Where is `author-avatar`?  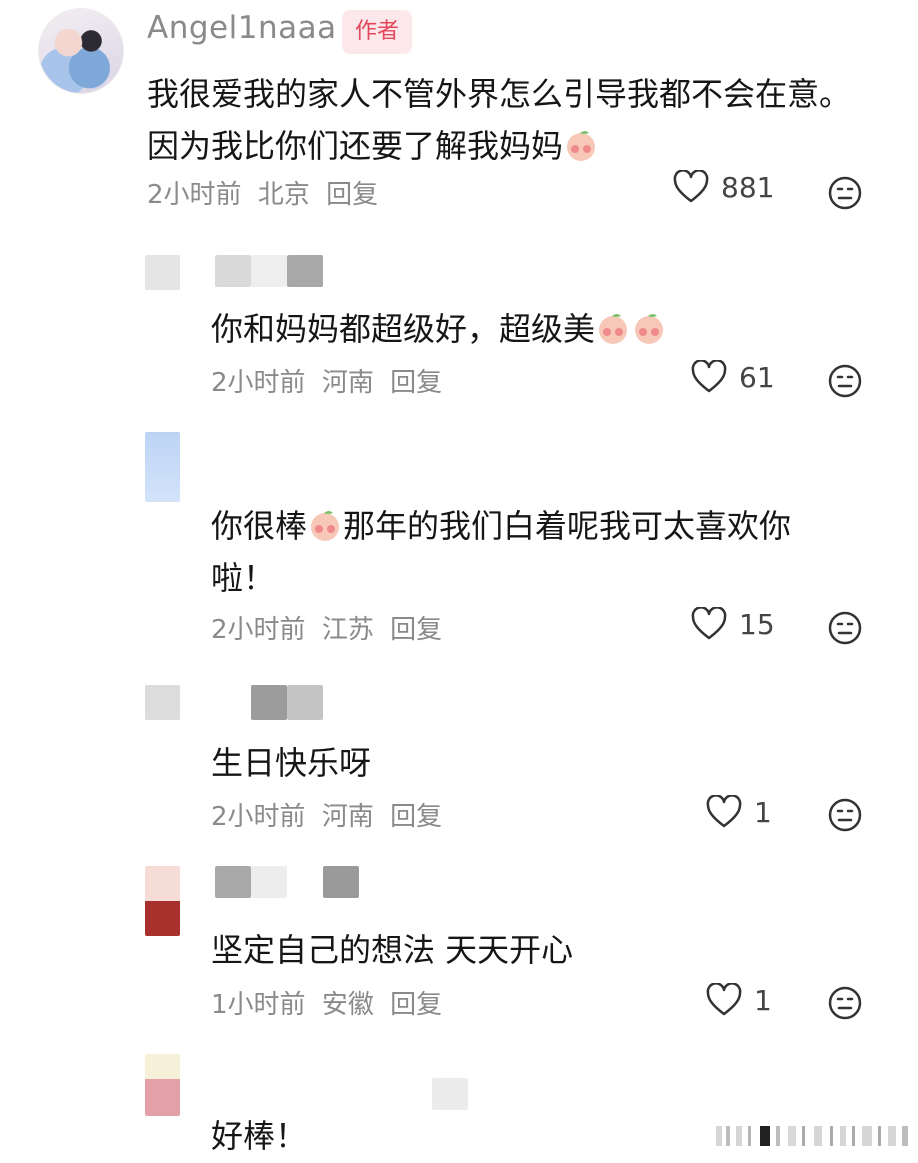 author-avatar is located at coordinates (81, 51).